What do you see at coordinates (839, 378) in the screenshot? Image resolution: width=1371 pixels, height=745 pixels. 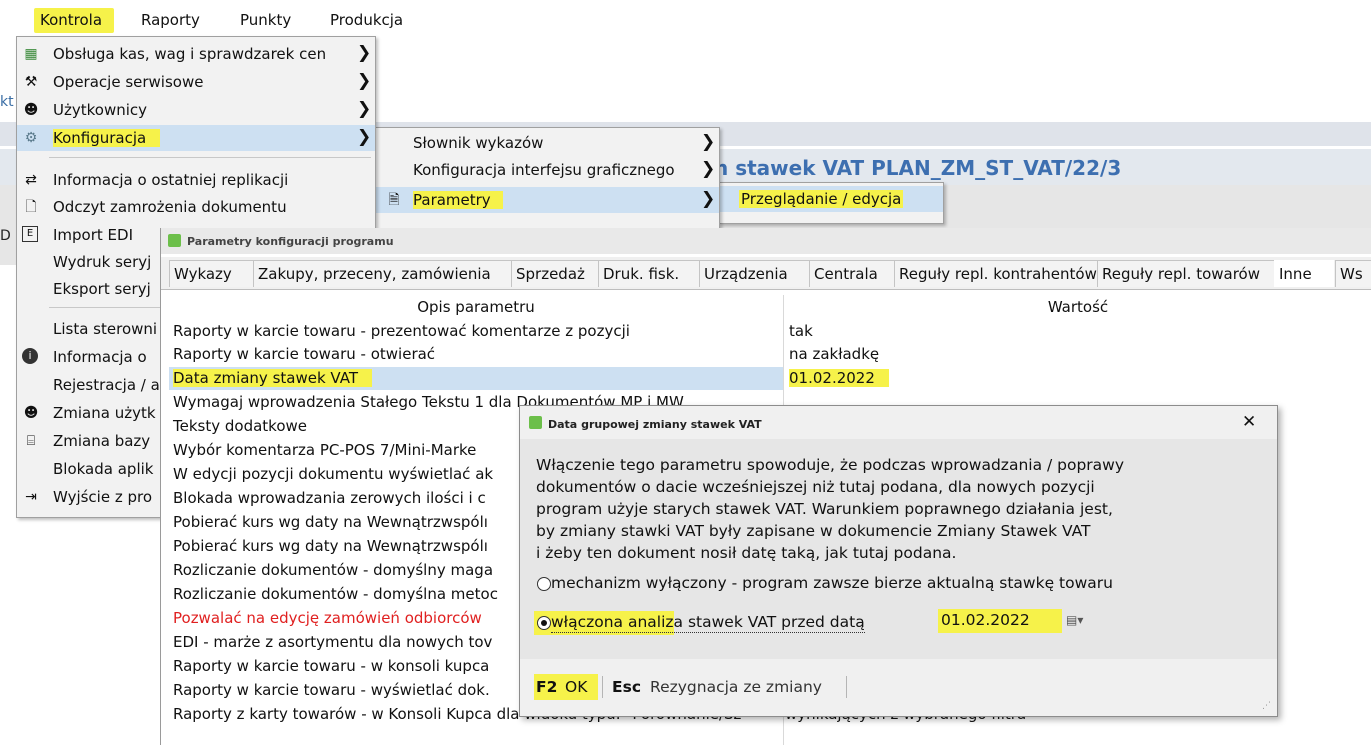 I see `row-value: 01.02.2022` at bounding box center [839, 378].